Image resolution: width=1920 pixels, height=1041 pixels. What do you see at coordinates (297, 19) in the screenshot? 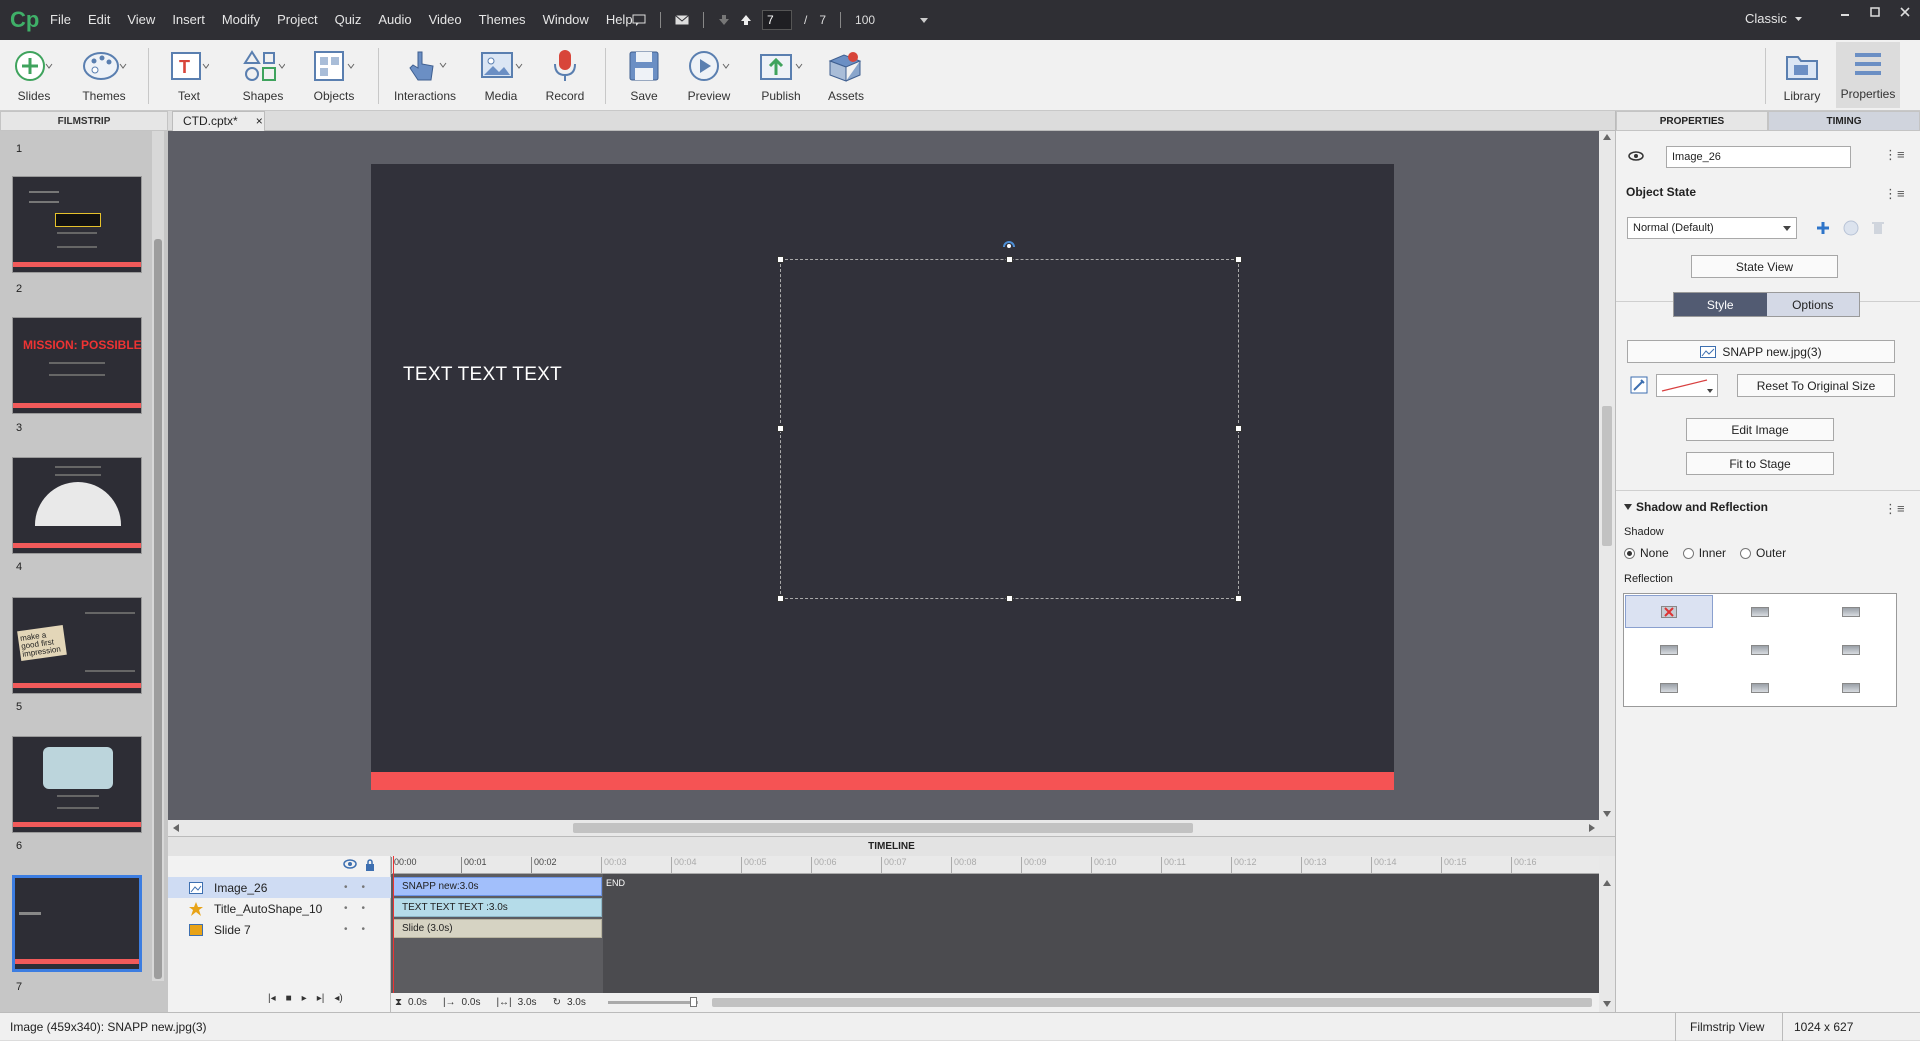
I see `menu-project: Project` at bounding box center [297, 19].